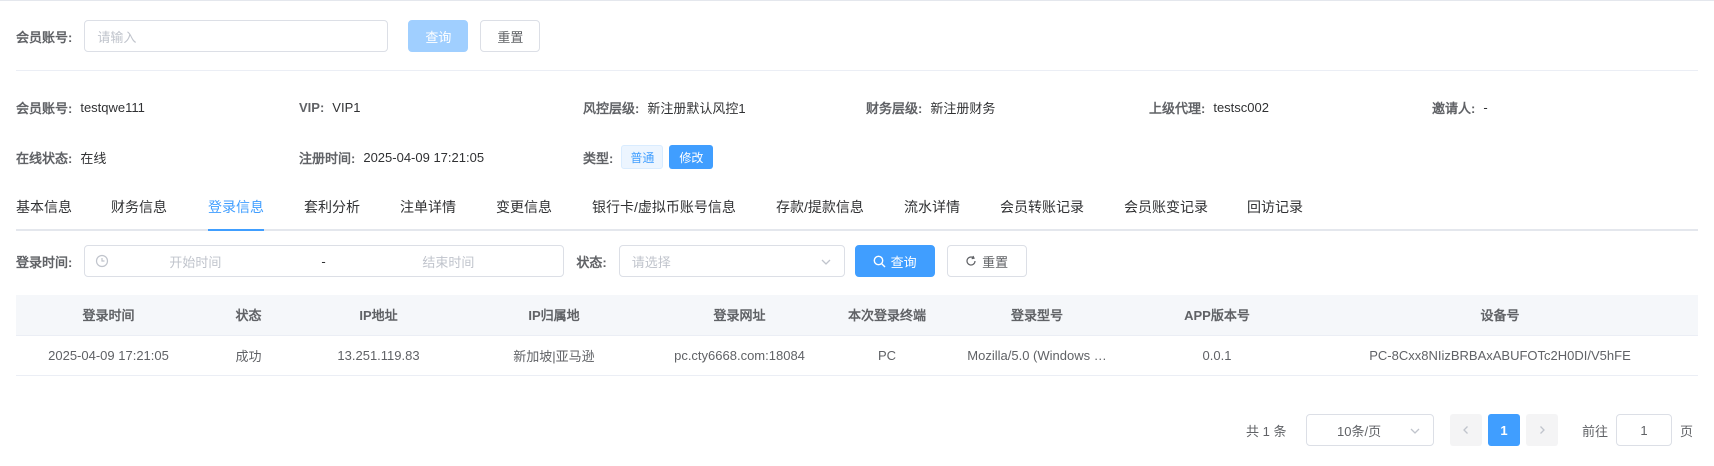 Image resolution: width=1714 pixels, height=466 pixels. I want to click on chevron-left-icon, so click(1465, 430).